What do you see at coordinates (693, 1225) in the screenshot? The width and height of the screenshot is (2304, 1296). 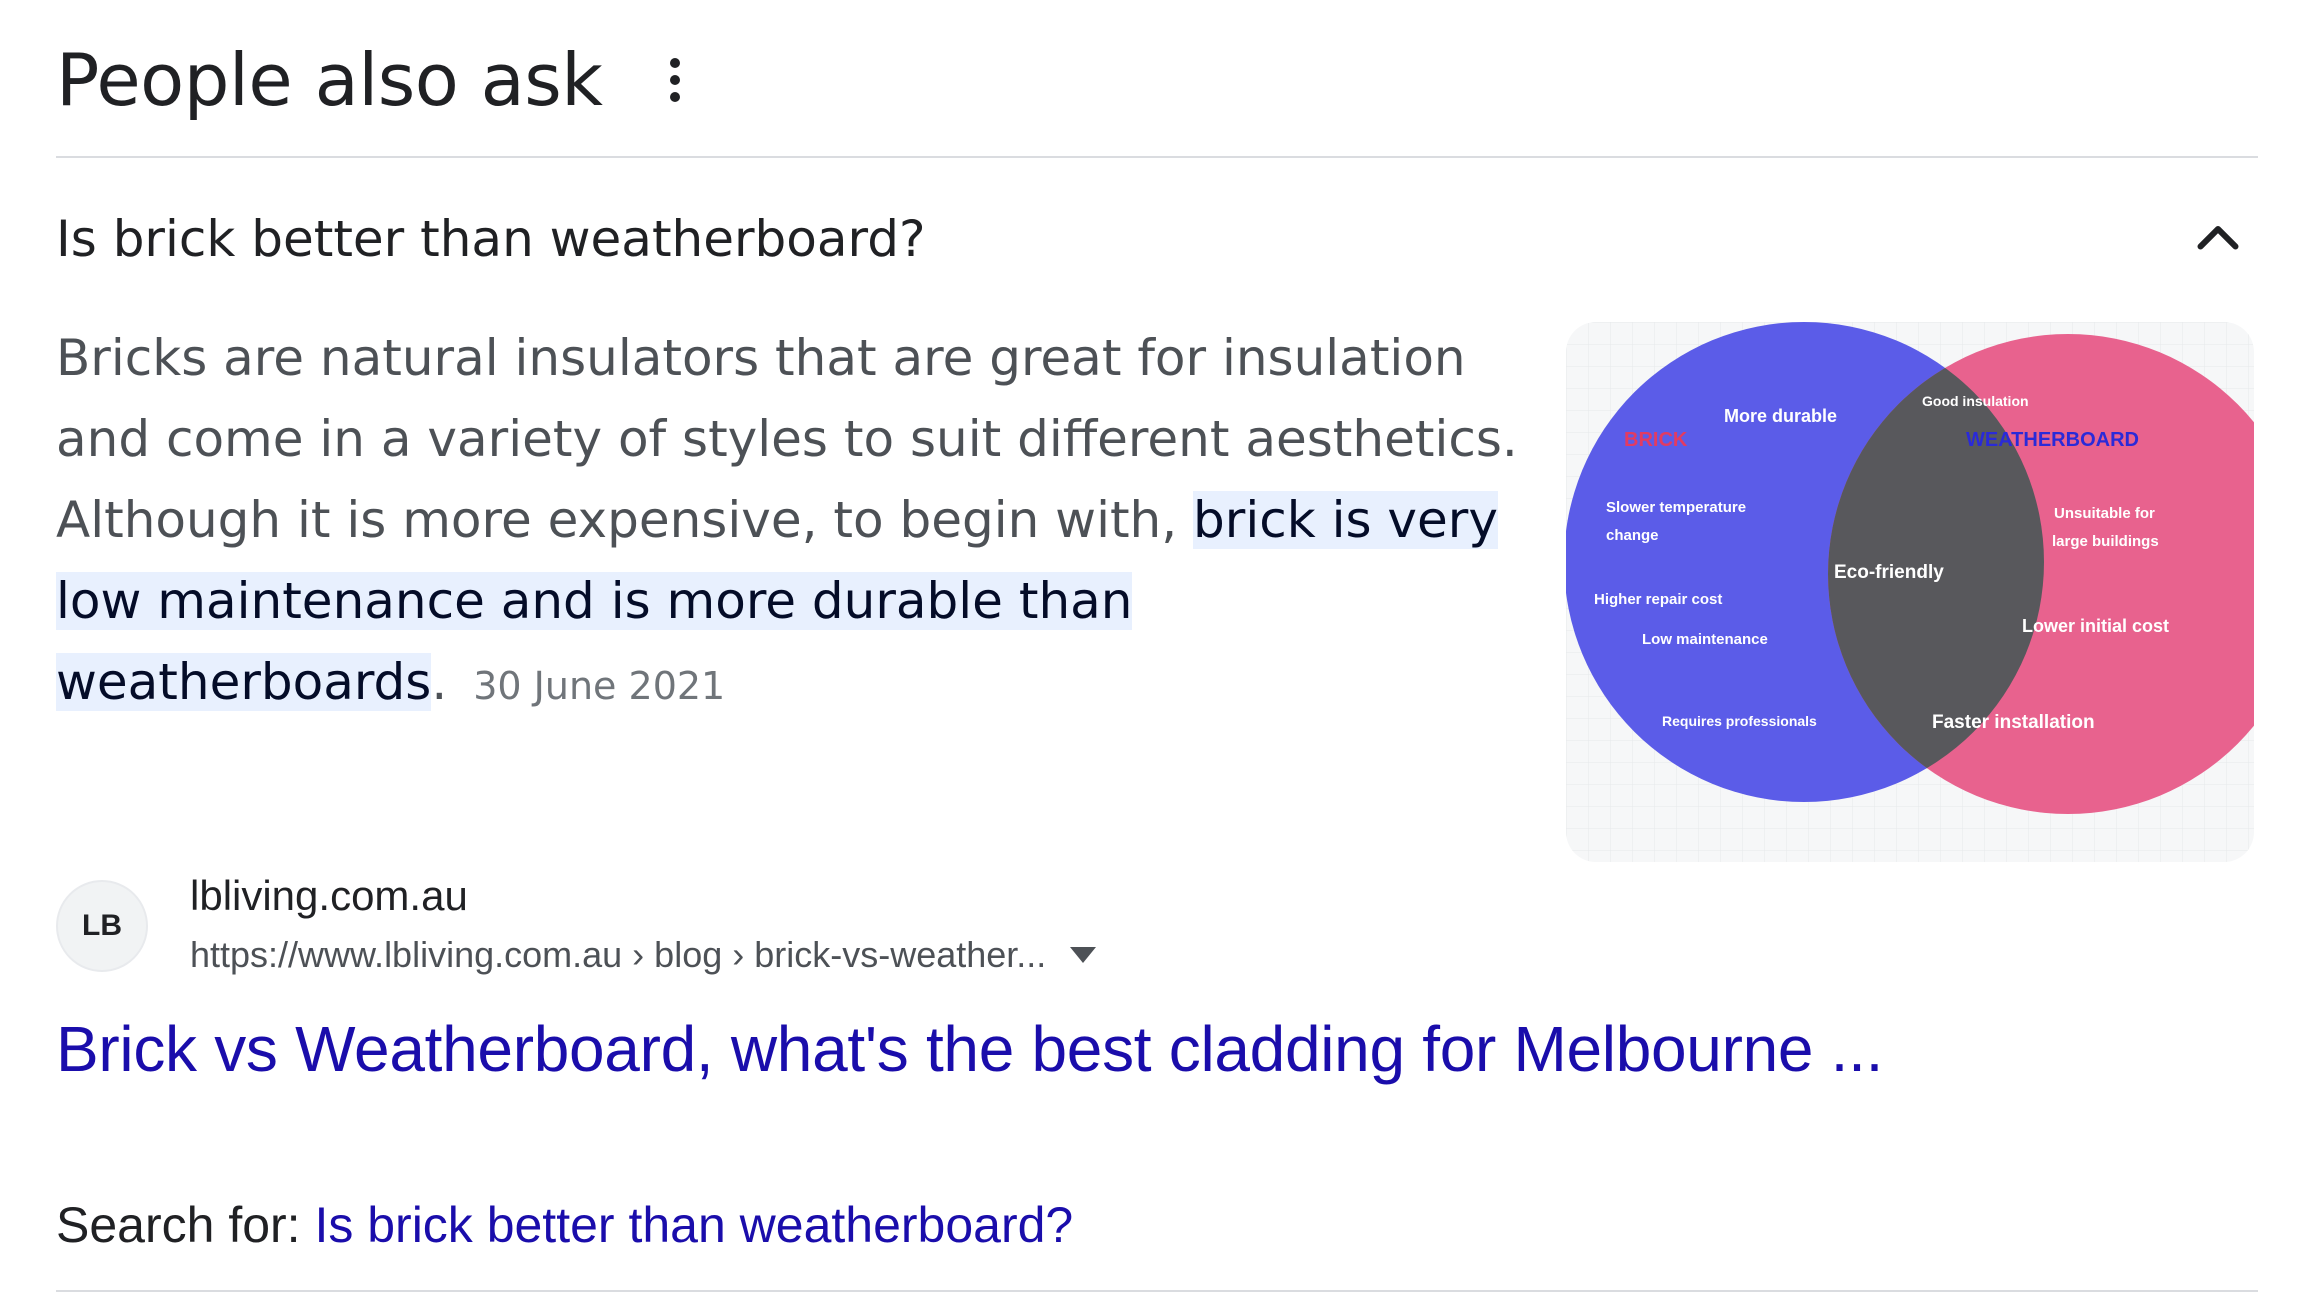 I see `search-for-link: Is brick better than weatherboard?` at bounding box center [693, 1225].